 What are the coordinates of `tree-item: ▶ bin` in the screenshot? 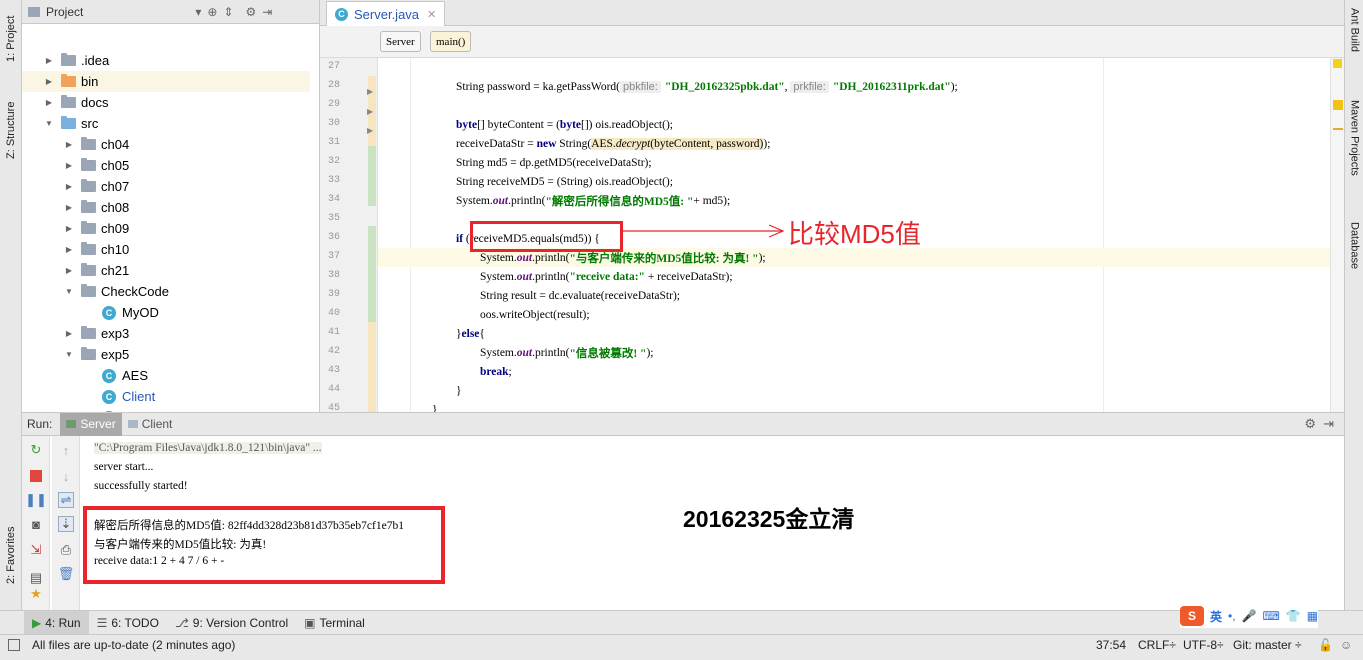 It's located at (166, 81).